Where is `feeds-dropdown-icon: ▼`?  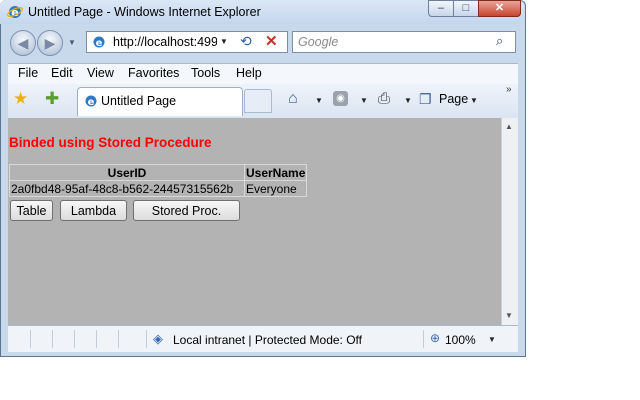 feeds-dropdown-icon: ▼ is located at coordinates (364, 100).